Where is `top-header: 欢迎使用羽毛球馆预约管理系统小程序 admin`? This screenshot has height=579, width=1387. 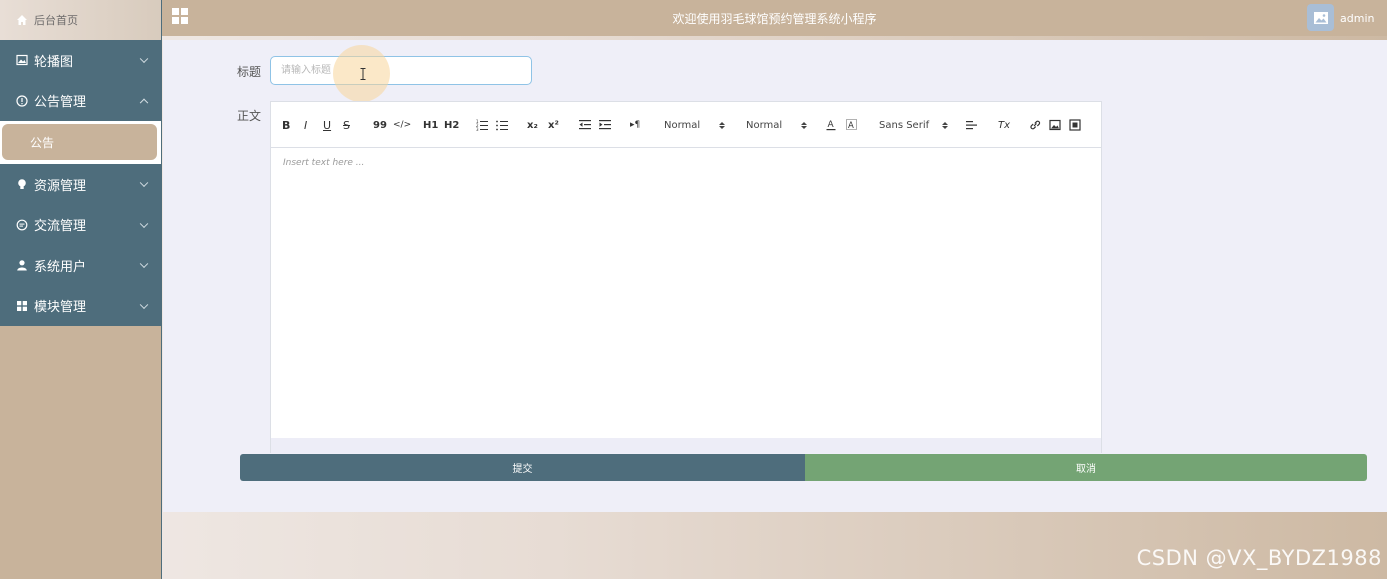
top-header: 欢迎使用羽毛球馆预约管理系统小程序 admin is located at coordinates (774, 18).